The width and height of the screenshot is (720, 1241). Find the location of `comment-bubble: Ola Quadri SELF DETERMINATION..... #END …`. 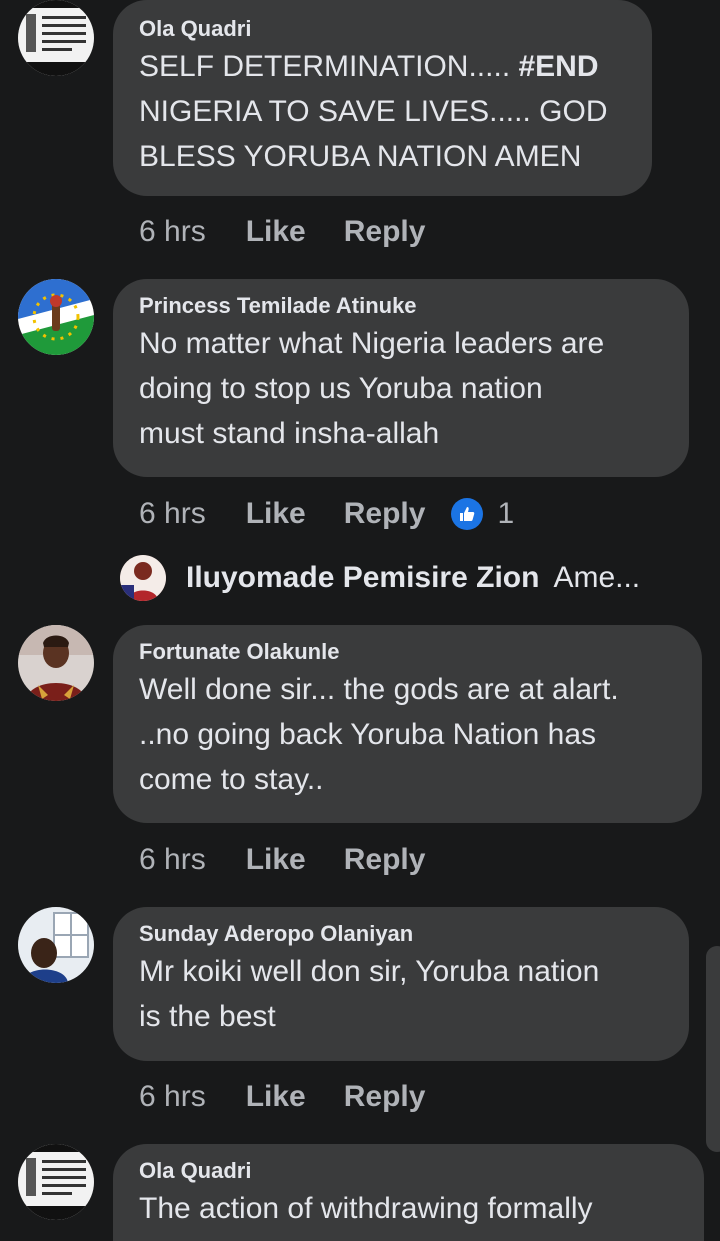

comment-bubble: Ola Quadri SELF DETERMINATION..... #END … is located at coordinates (382, 98).